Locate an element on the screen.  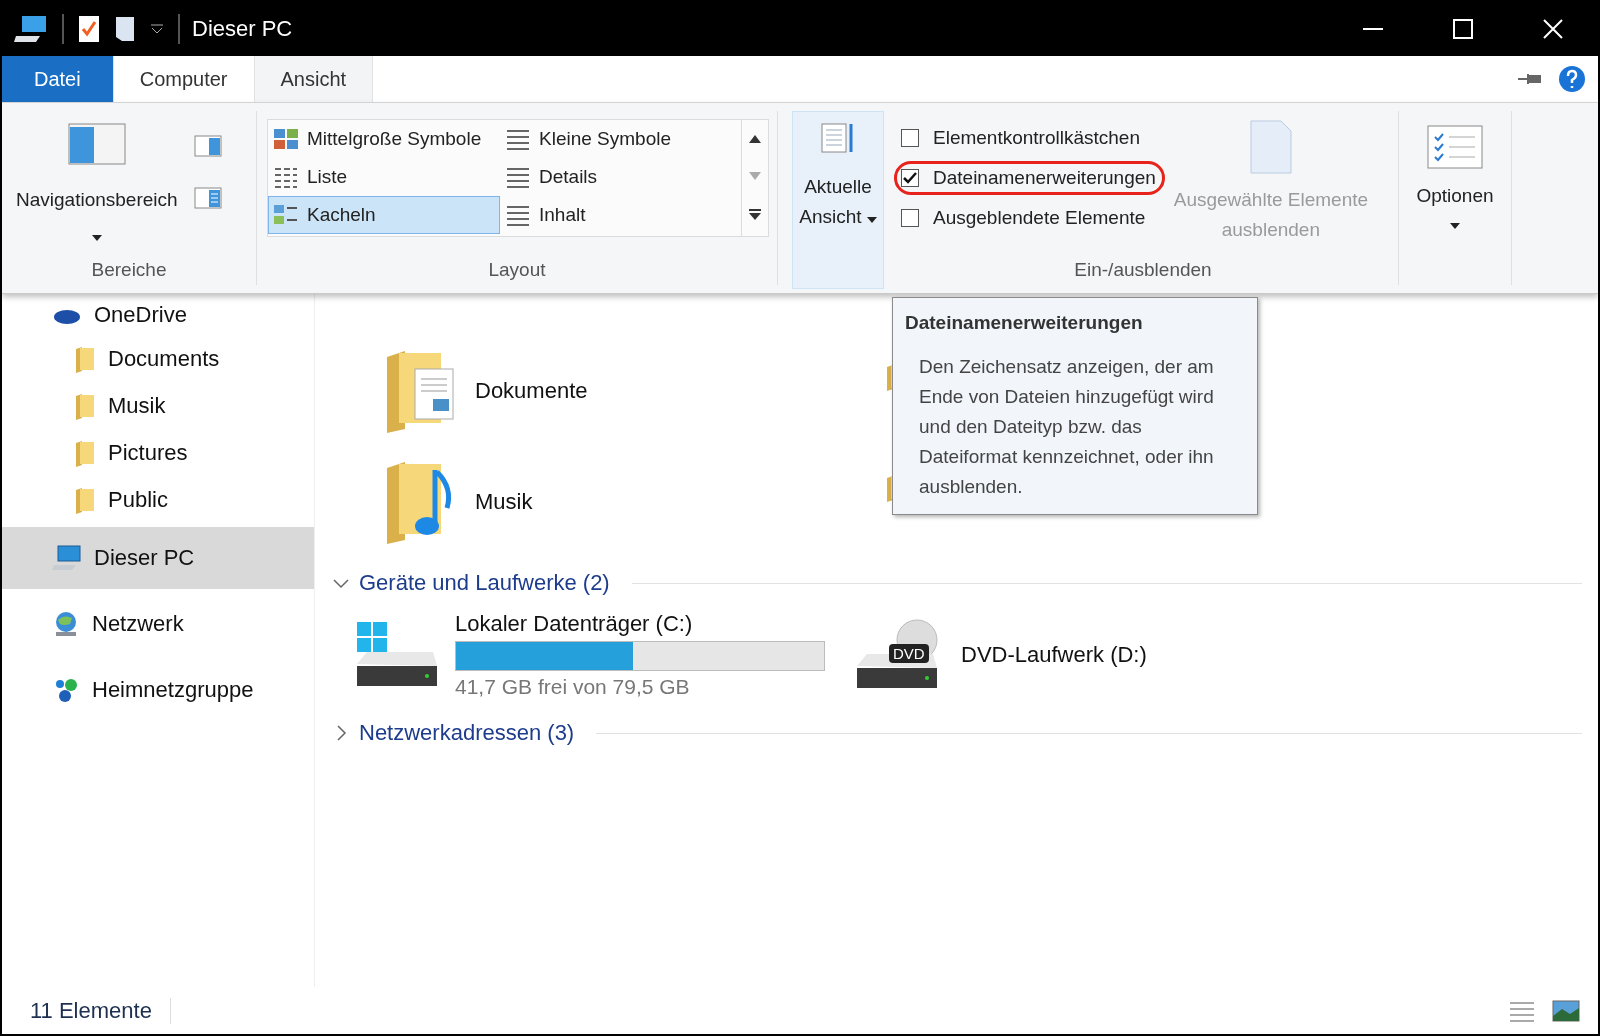
checkbox: Ausgeblendete Elemente is located at coordinates (1029, 218).